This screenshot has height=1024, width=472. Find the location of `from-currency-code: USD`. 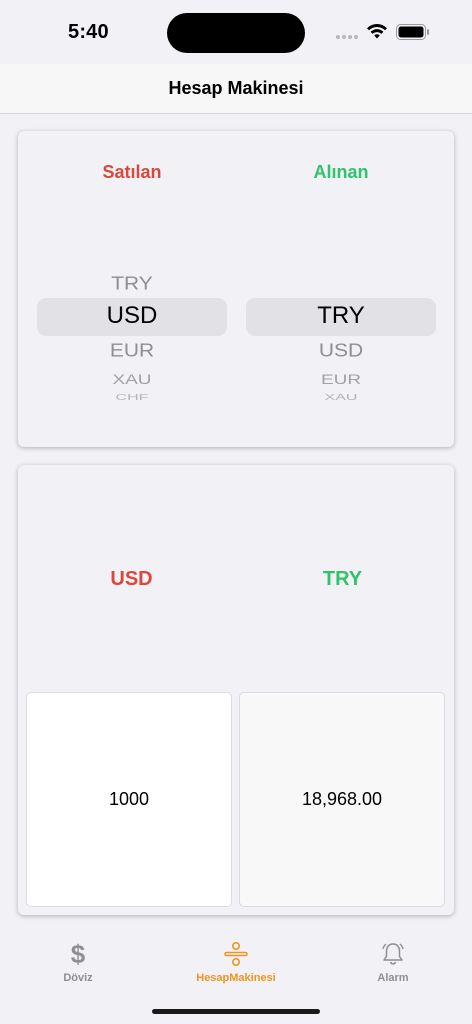

from-currency-code: USD is located at coordinates (131, 579).